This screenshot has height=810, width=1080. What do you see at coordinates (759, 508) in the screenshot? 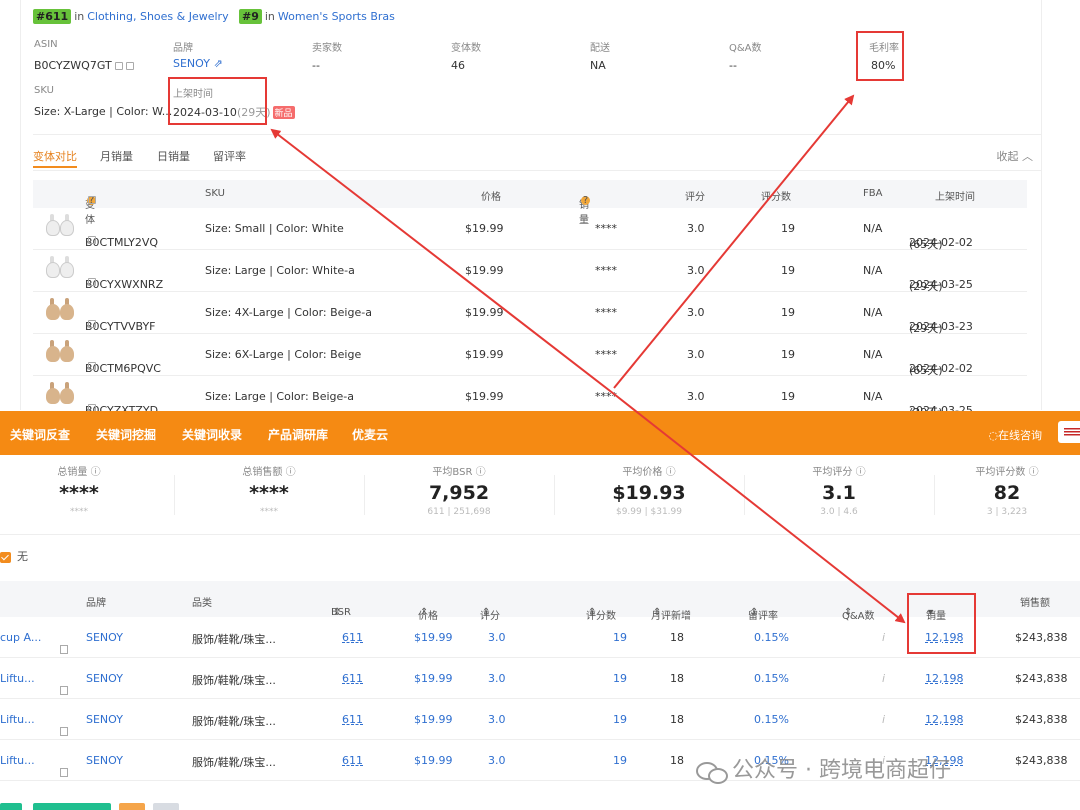
I see `arrow-to-sales` at bounding box center [759, 508].